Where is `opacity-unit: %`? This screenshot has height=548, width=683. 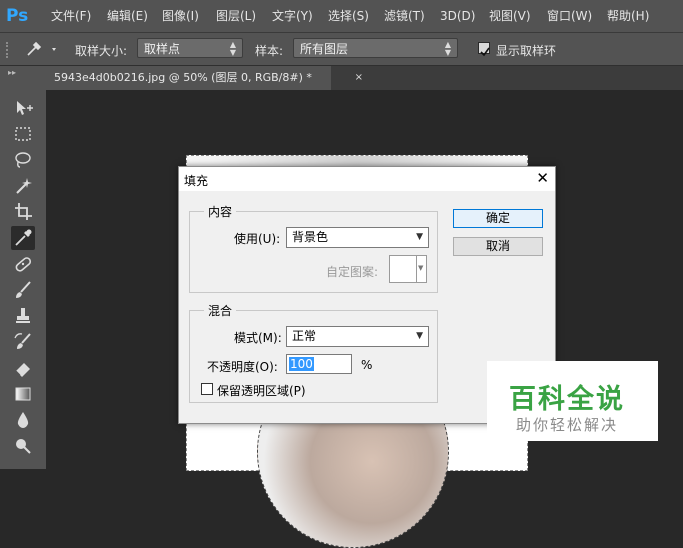 opacity-unit: % is located at coordinates (367, 365).